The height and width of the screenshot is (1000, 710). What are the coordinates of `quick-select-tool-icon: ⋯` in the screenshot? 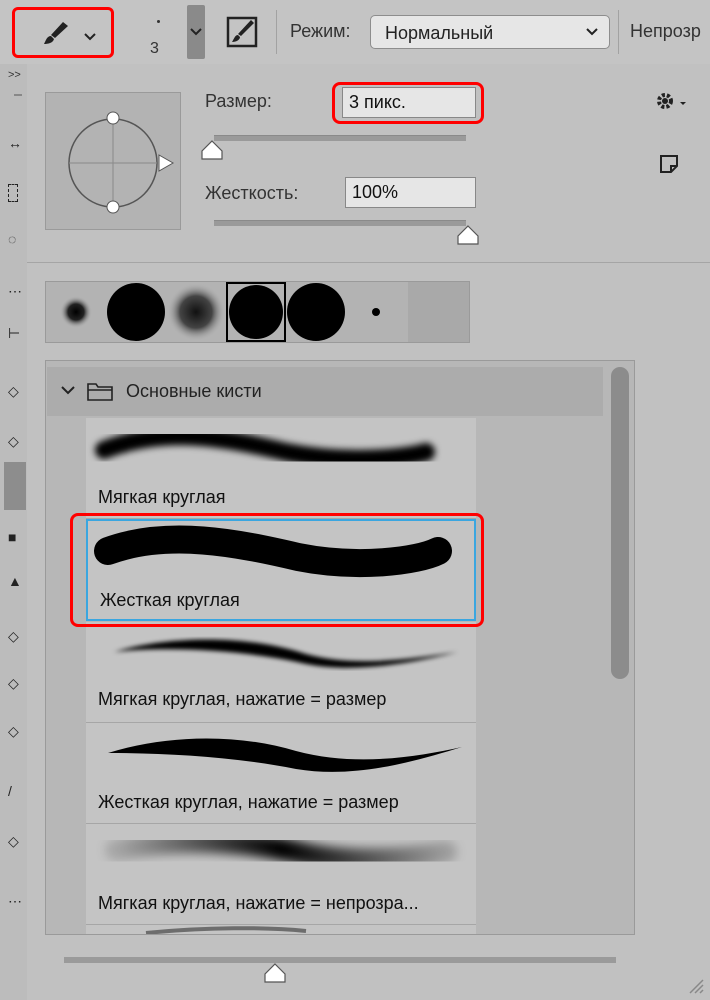 It's located at (15, 291).